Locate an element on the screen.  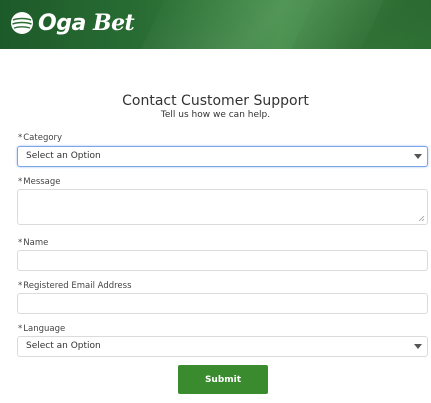
language-select: Select an Option is located at coordinates (222, 346).